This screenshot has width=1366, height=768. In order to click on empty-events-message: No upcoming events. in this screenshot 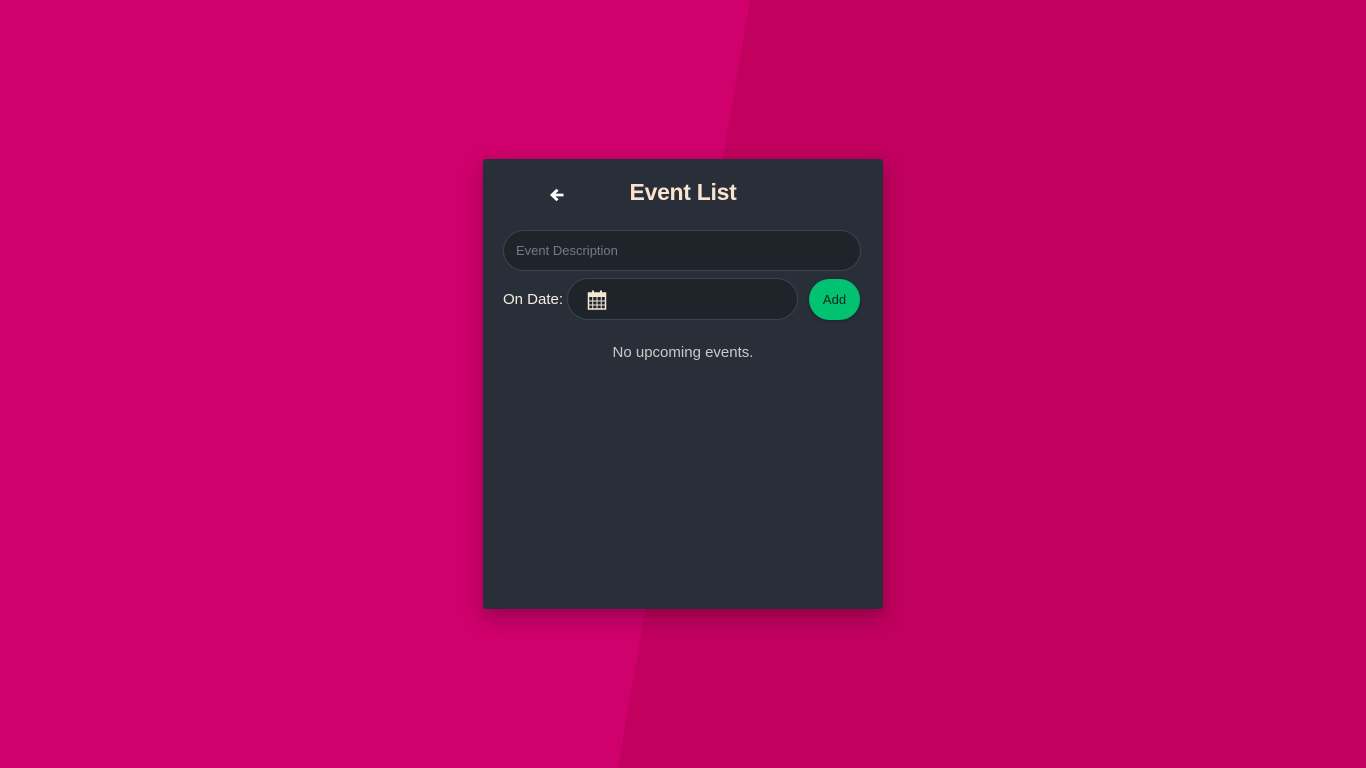, I will do `click(683, 352)`.